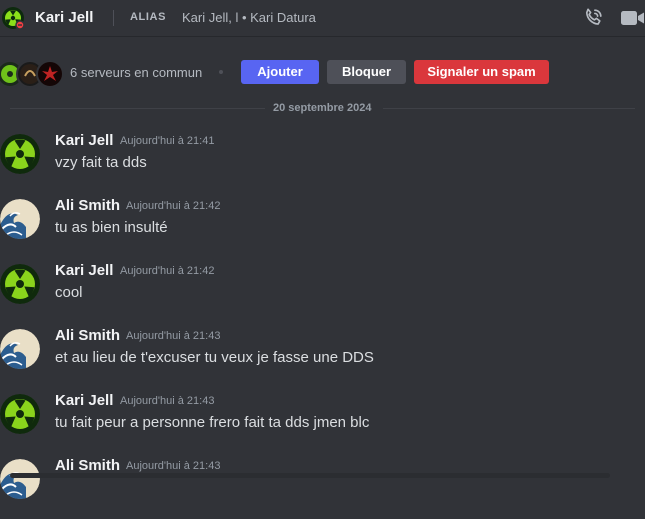  I want to click on add-friend-button: Ajouter, so click(280, 72).